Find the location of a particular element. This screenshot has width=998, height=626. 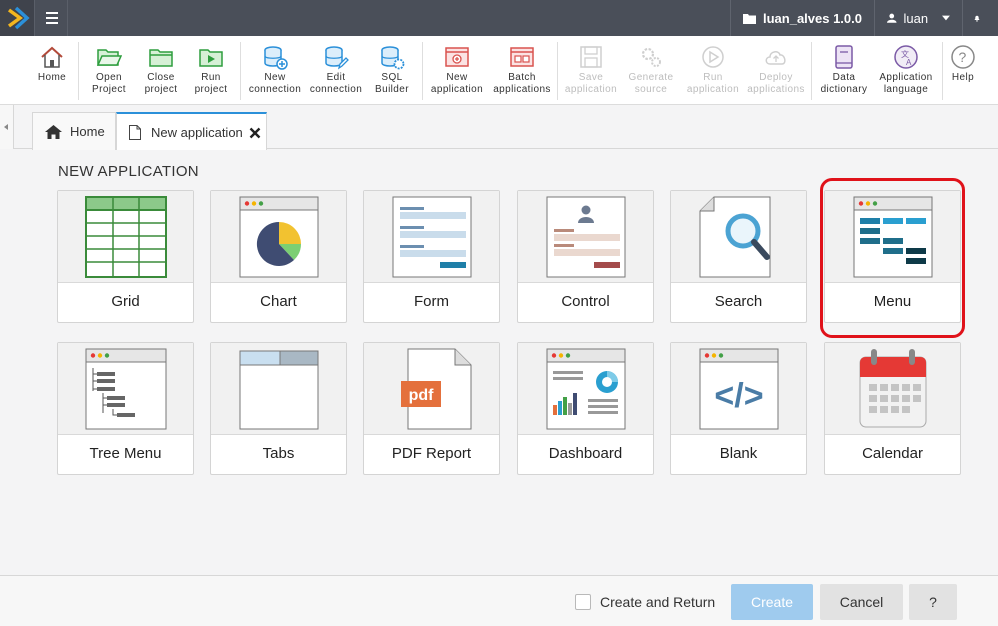

dashboard-thumbnail is located at coordinates (585, 389).